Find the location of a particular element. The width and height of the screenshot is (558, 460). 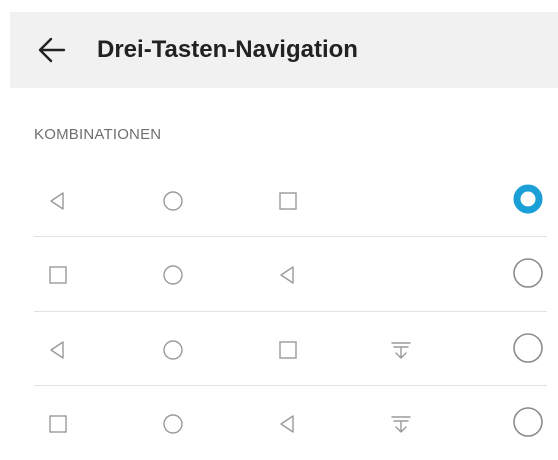

arrow-left-icon is located at coordinates (52, 50).